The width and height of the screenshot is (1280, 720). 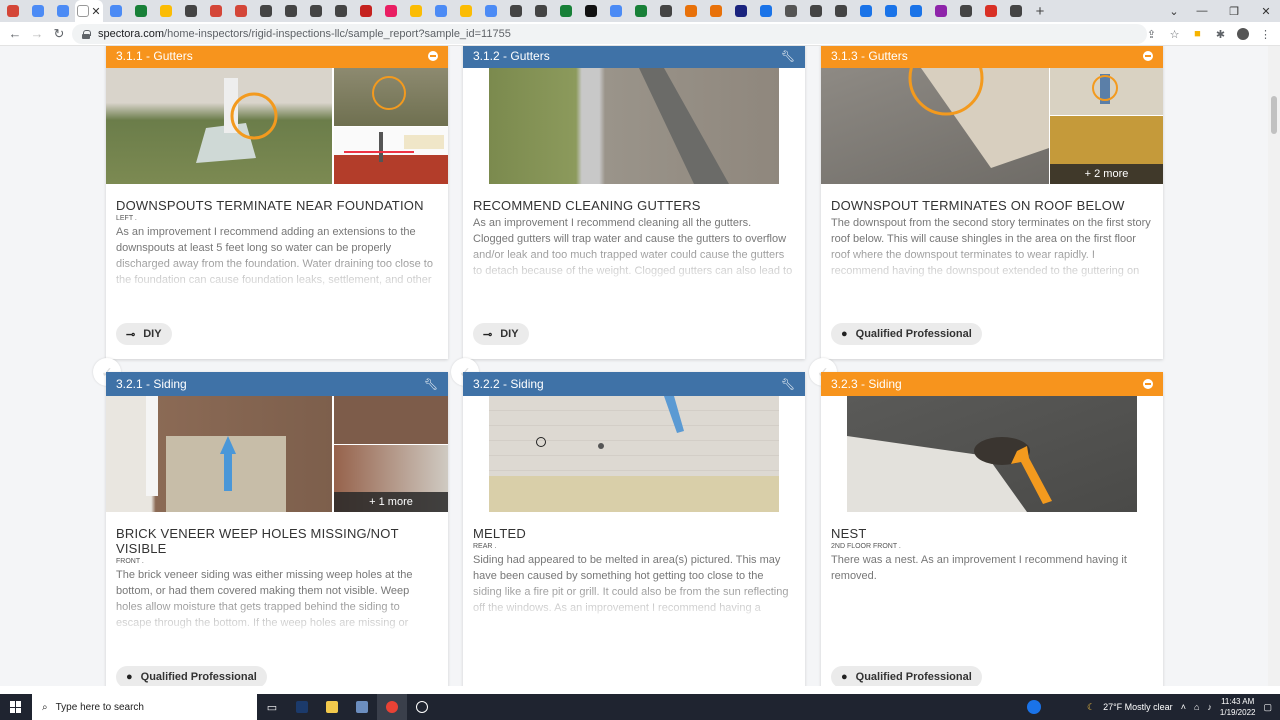 What do you see at coordinates (1274, 366) in the screenshot?
I see `page-scrollbar` at bounding box center [1274, 366].